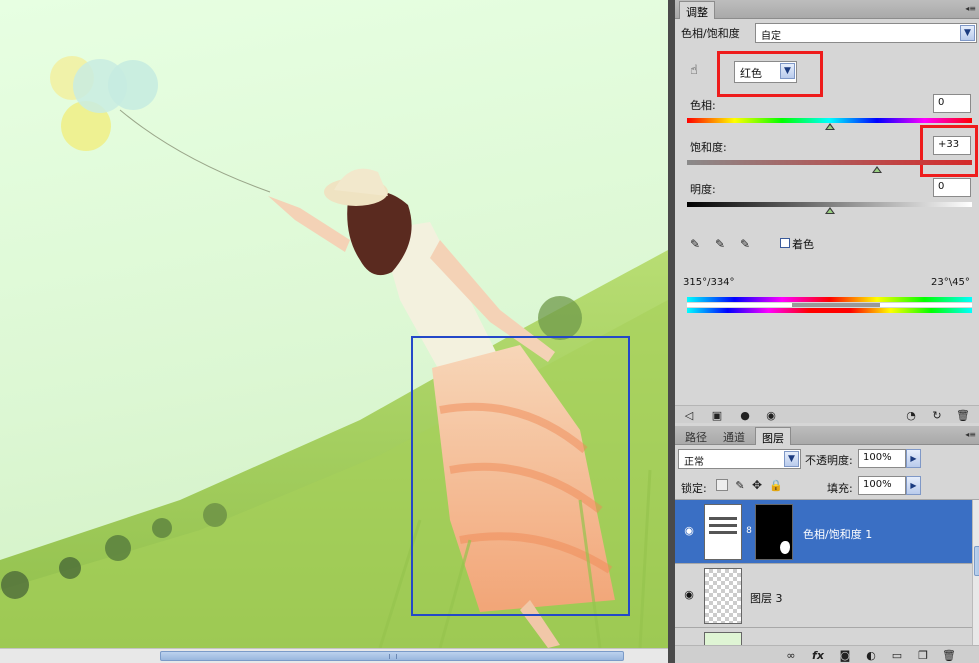  Describe the element at coordinates (708, 147) in the screenshot. I see `saturation-label: 饱和度:` at that location.